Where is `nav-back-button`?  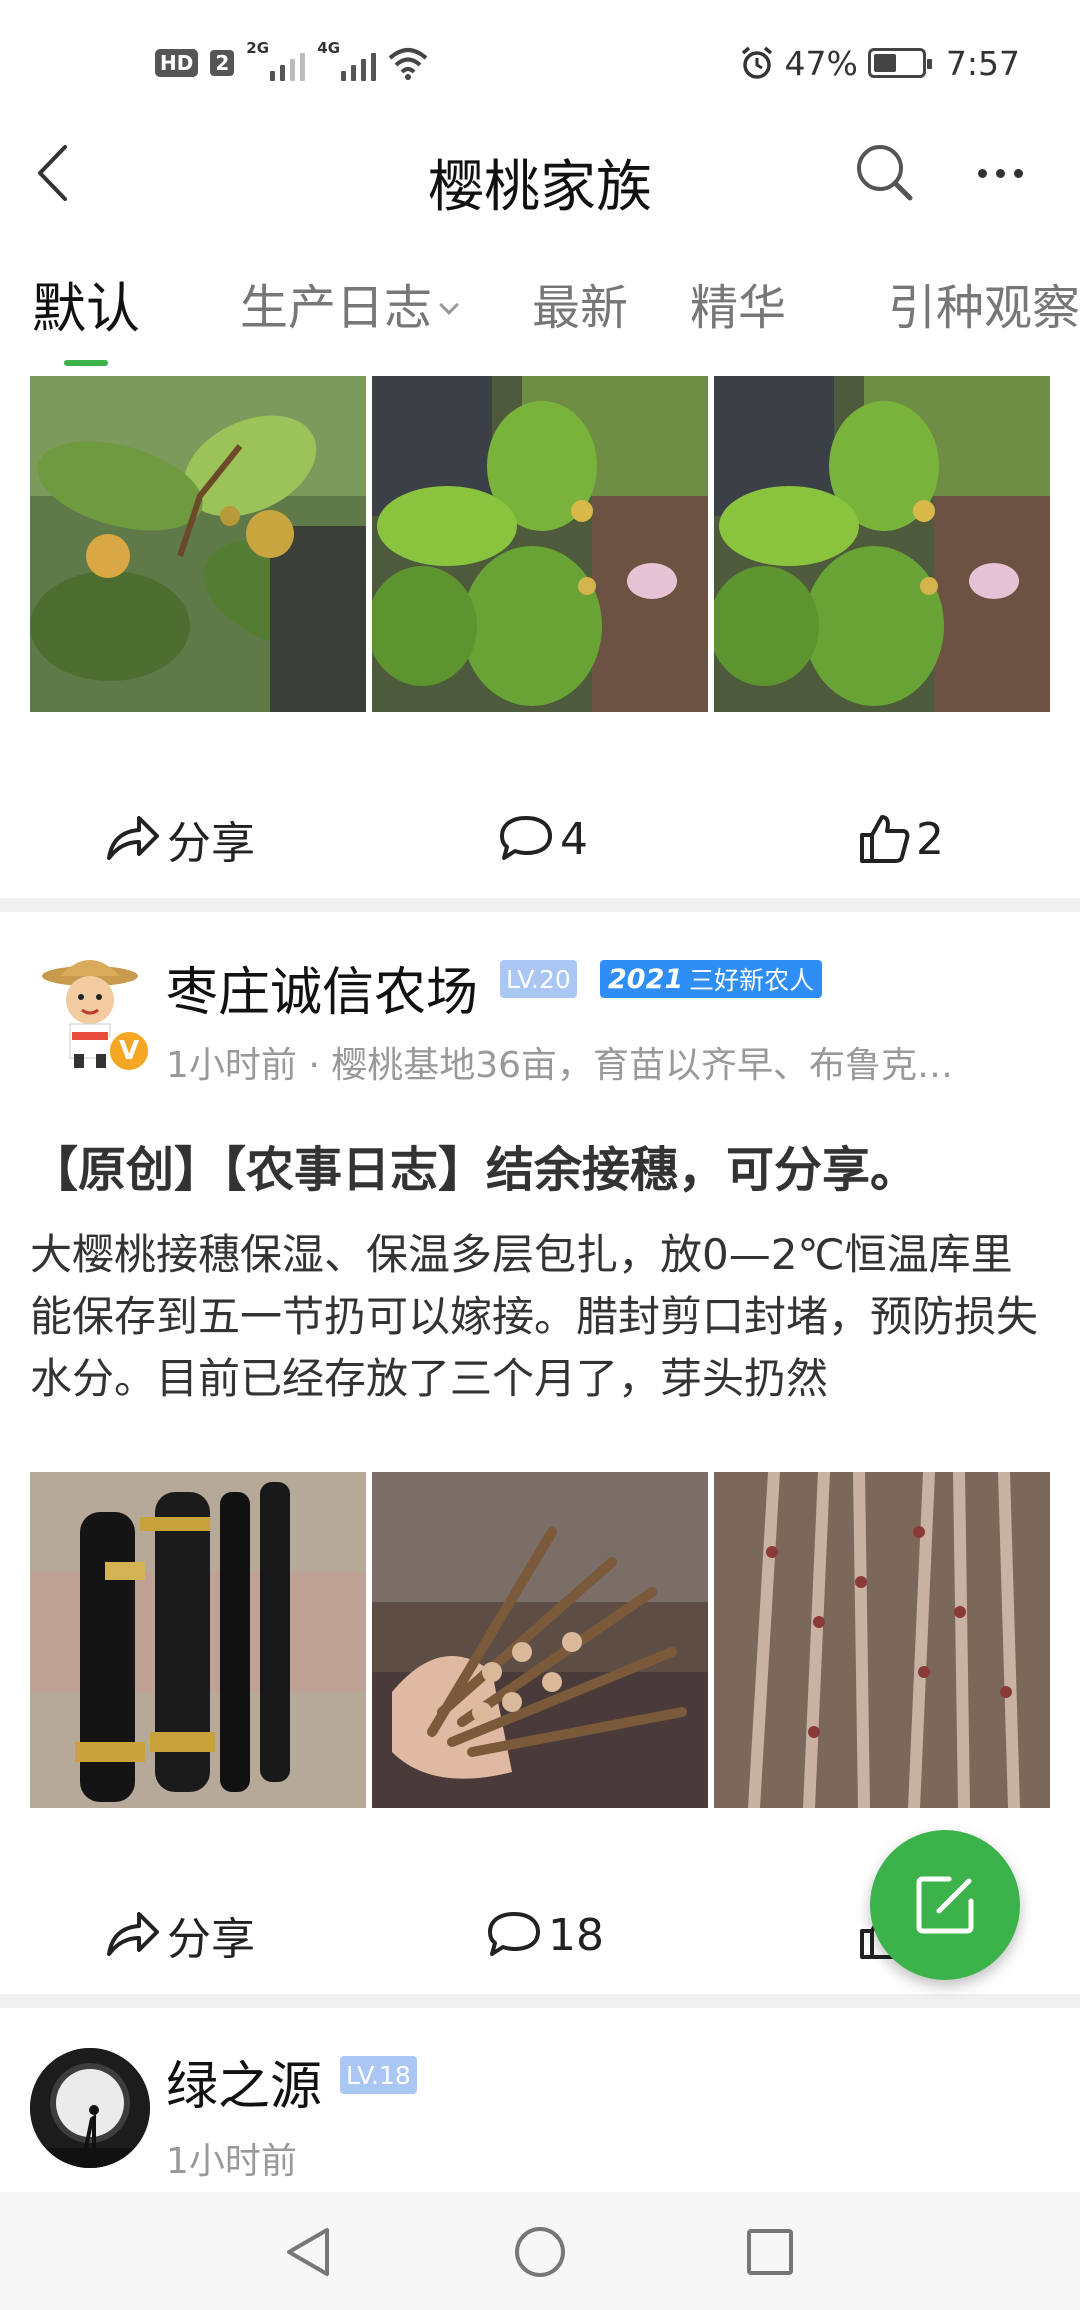 nav-back-button is located at coordinates (308, 2252).